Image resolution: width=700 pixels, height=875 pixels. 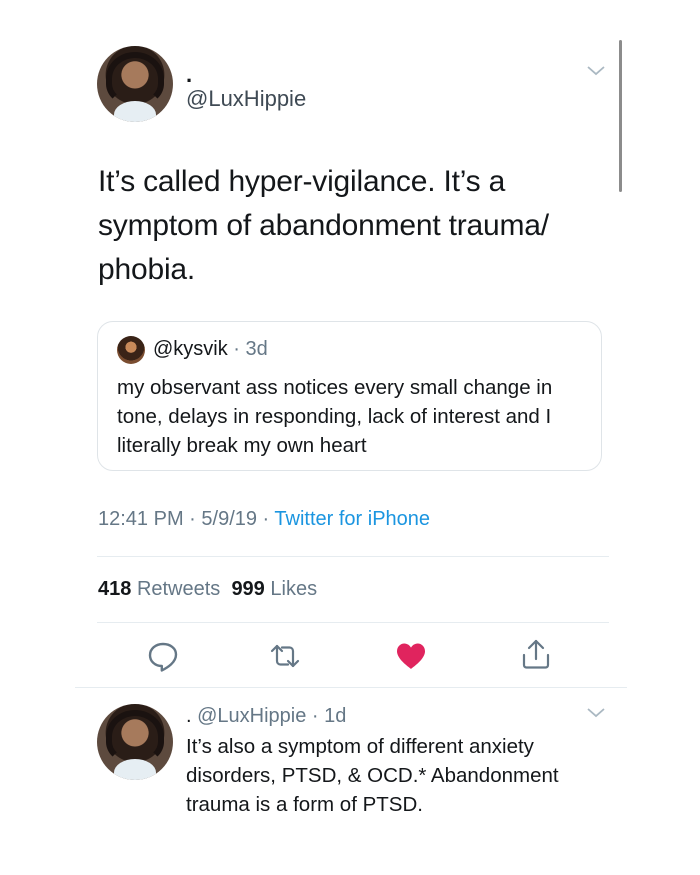 What do you see at coordinates (536, 654) in the screenshot?
I see `share-icon` at bounding box center [536, 654].